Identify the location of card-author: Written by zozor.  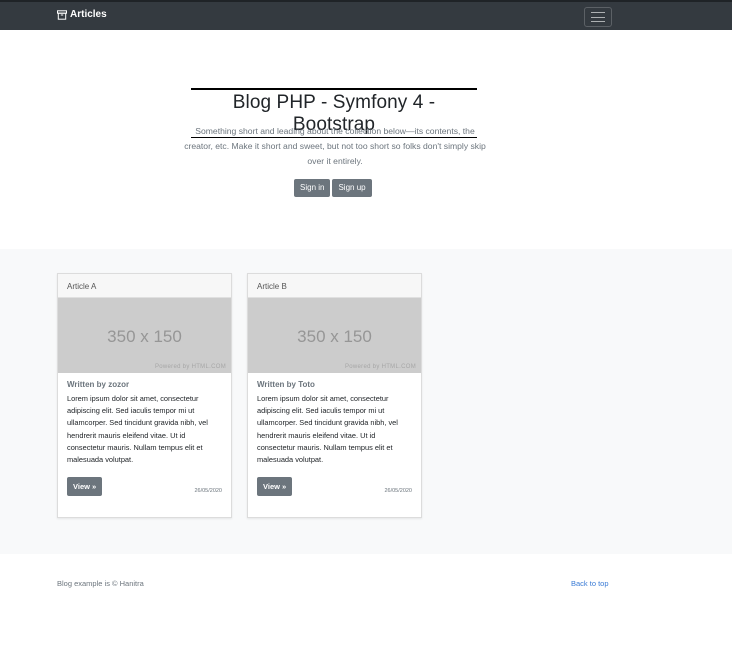
(98, 384).